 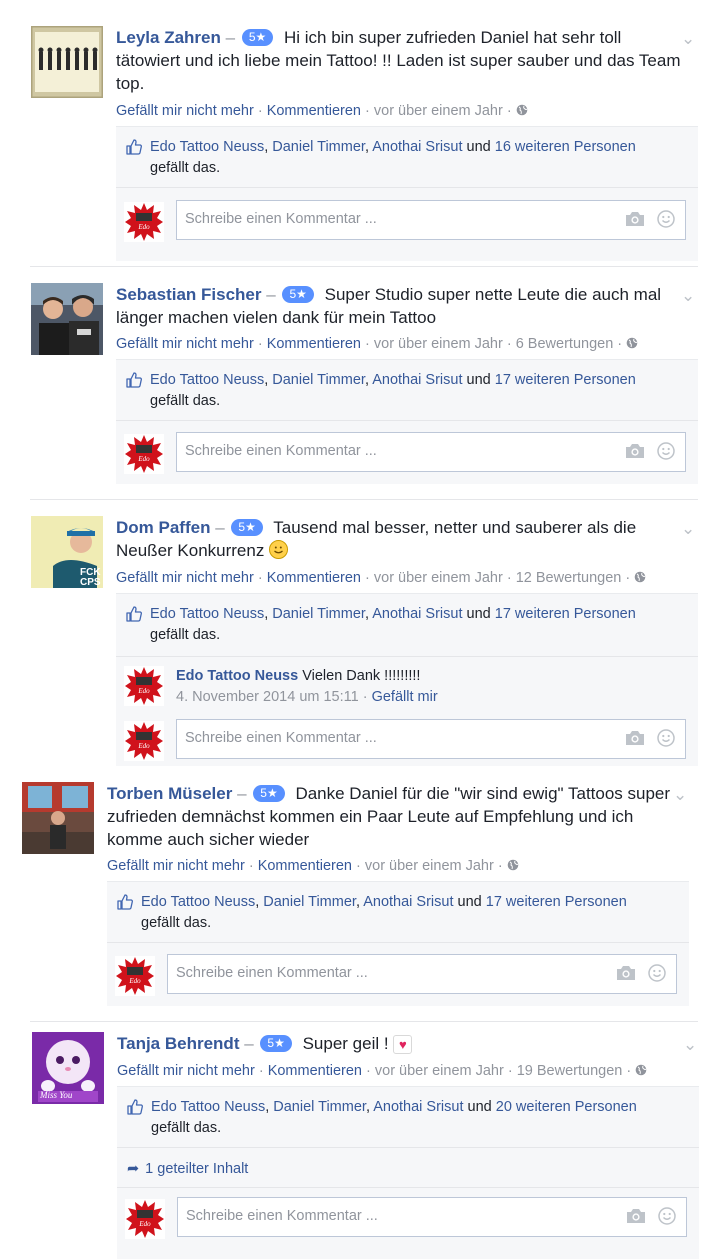 What do you see at coordinates (163, 527) in the screenshot?
I see `reviewer-name: Dom Paffen` at bounding box center [163, 527].